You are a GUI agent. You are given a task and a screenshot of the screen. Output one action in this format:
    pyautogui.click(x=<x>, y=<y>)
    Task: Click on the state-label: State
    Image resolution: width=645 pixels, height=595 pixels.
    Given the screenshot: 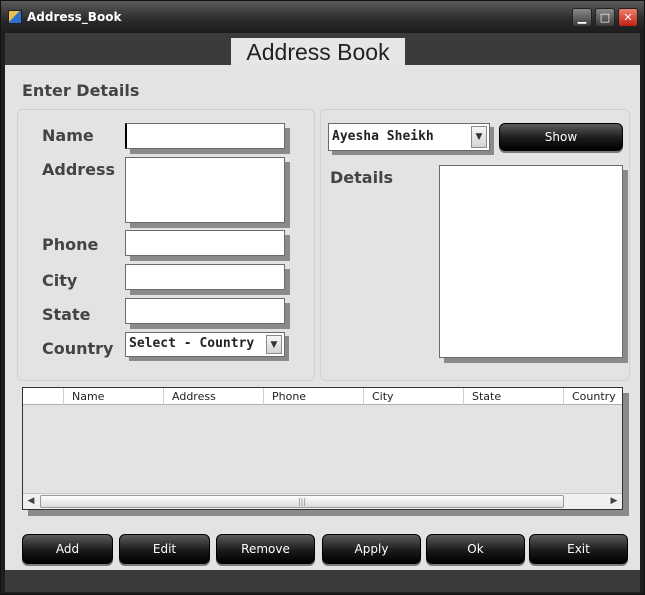 What is the action you would take?
    pyautogui.click(x=66, y=314)
    